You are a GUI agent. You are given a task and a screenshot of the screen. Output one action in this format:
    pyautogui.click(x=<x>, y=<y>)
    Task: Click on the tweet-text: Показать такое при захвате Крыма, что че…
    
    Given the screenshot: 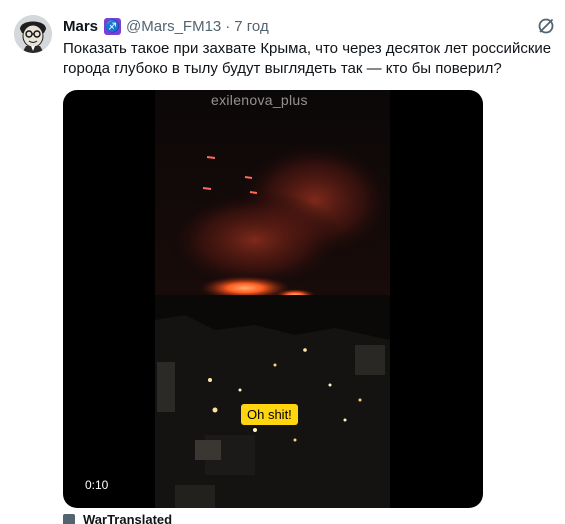 What is the action you would take?
    pyautogui.click(x=307, y=58)
    